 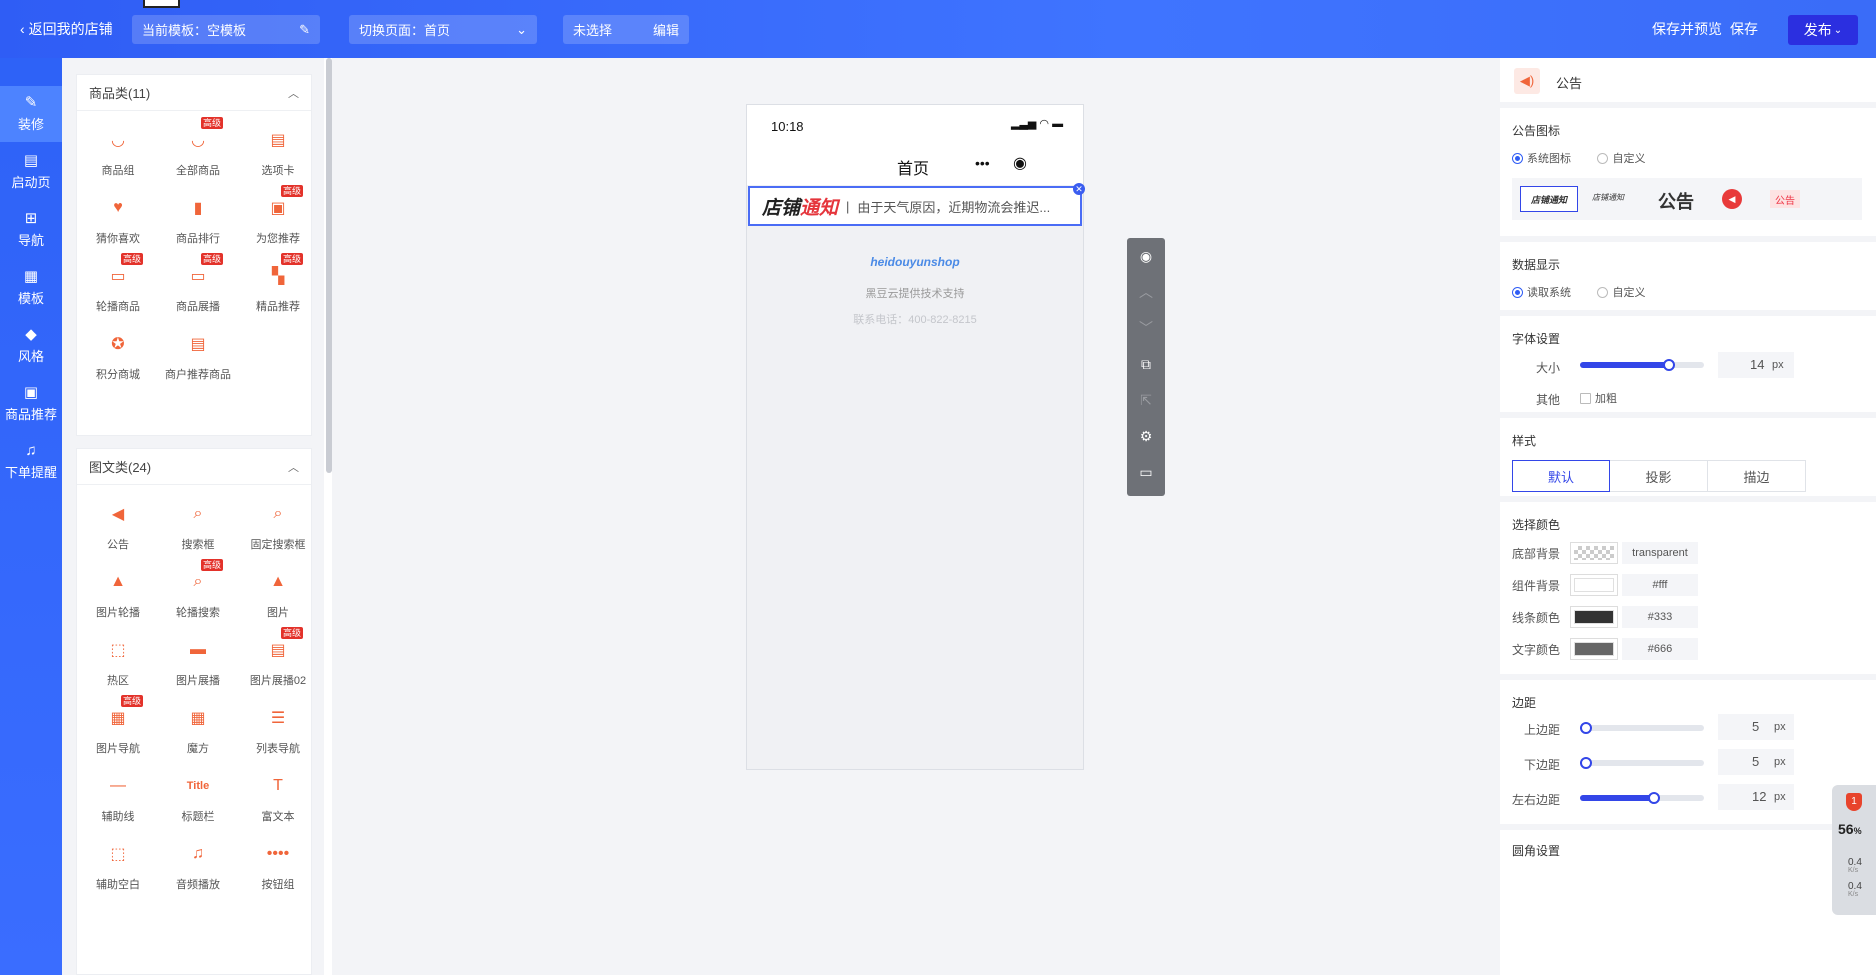 I want to click on component-item: ▤ 选项卡, so click(x=278, y=154).